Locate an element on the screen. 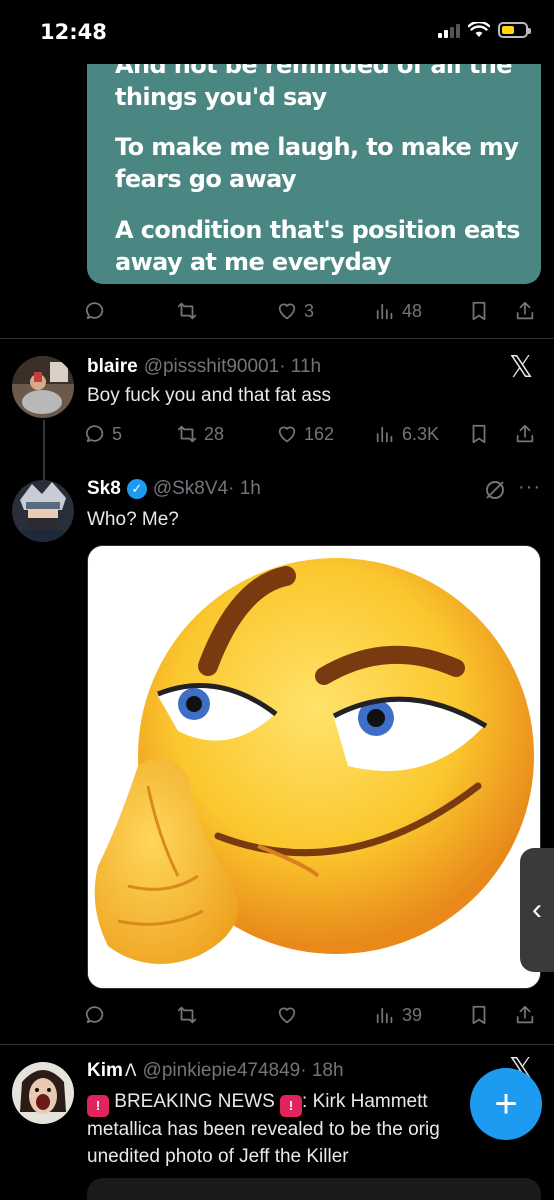 The height and width of the screenshot is (1200, 554). views-count: 6.3K is located at coordinates (421, 433).